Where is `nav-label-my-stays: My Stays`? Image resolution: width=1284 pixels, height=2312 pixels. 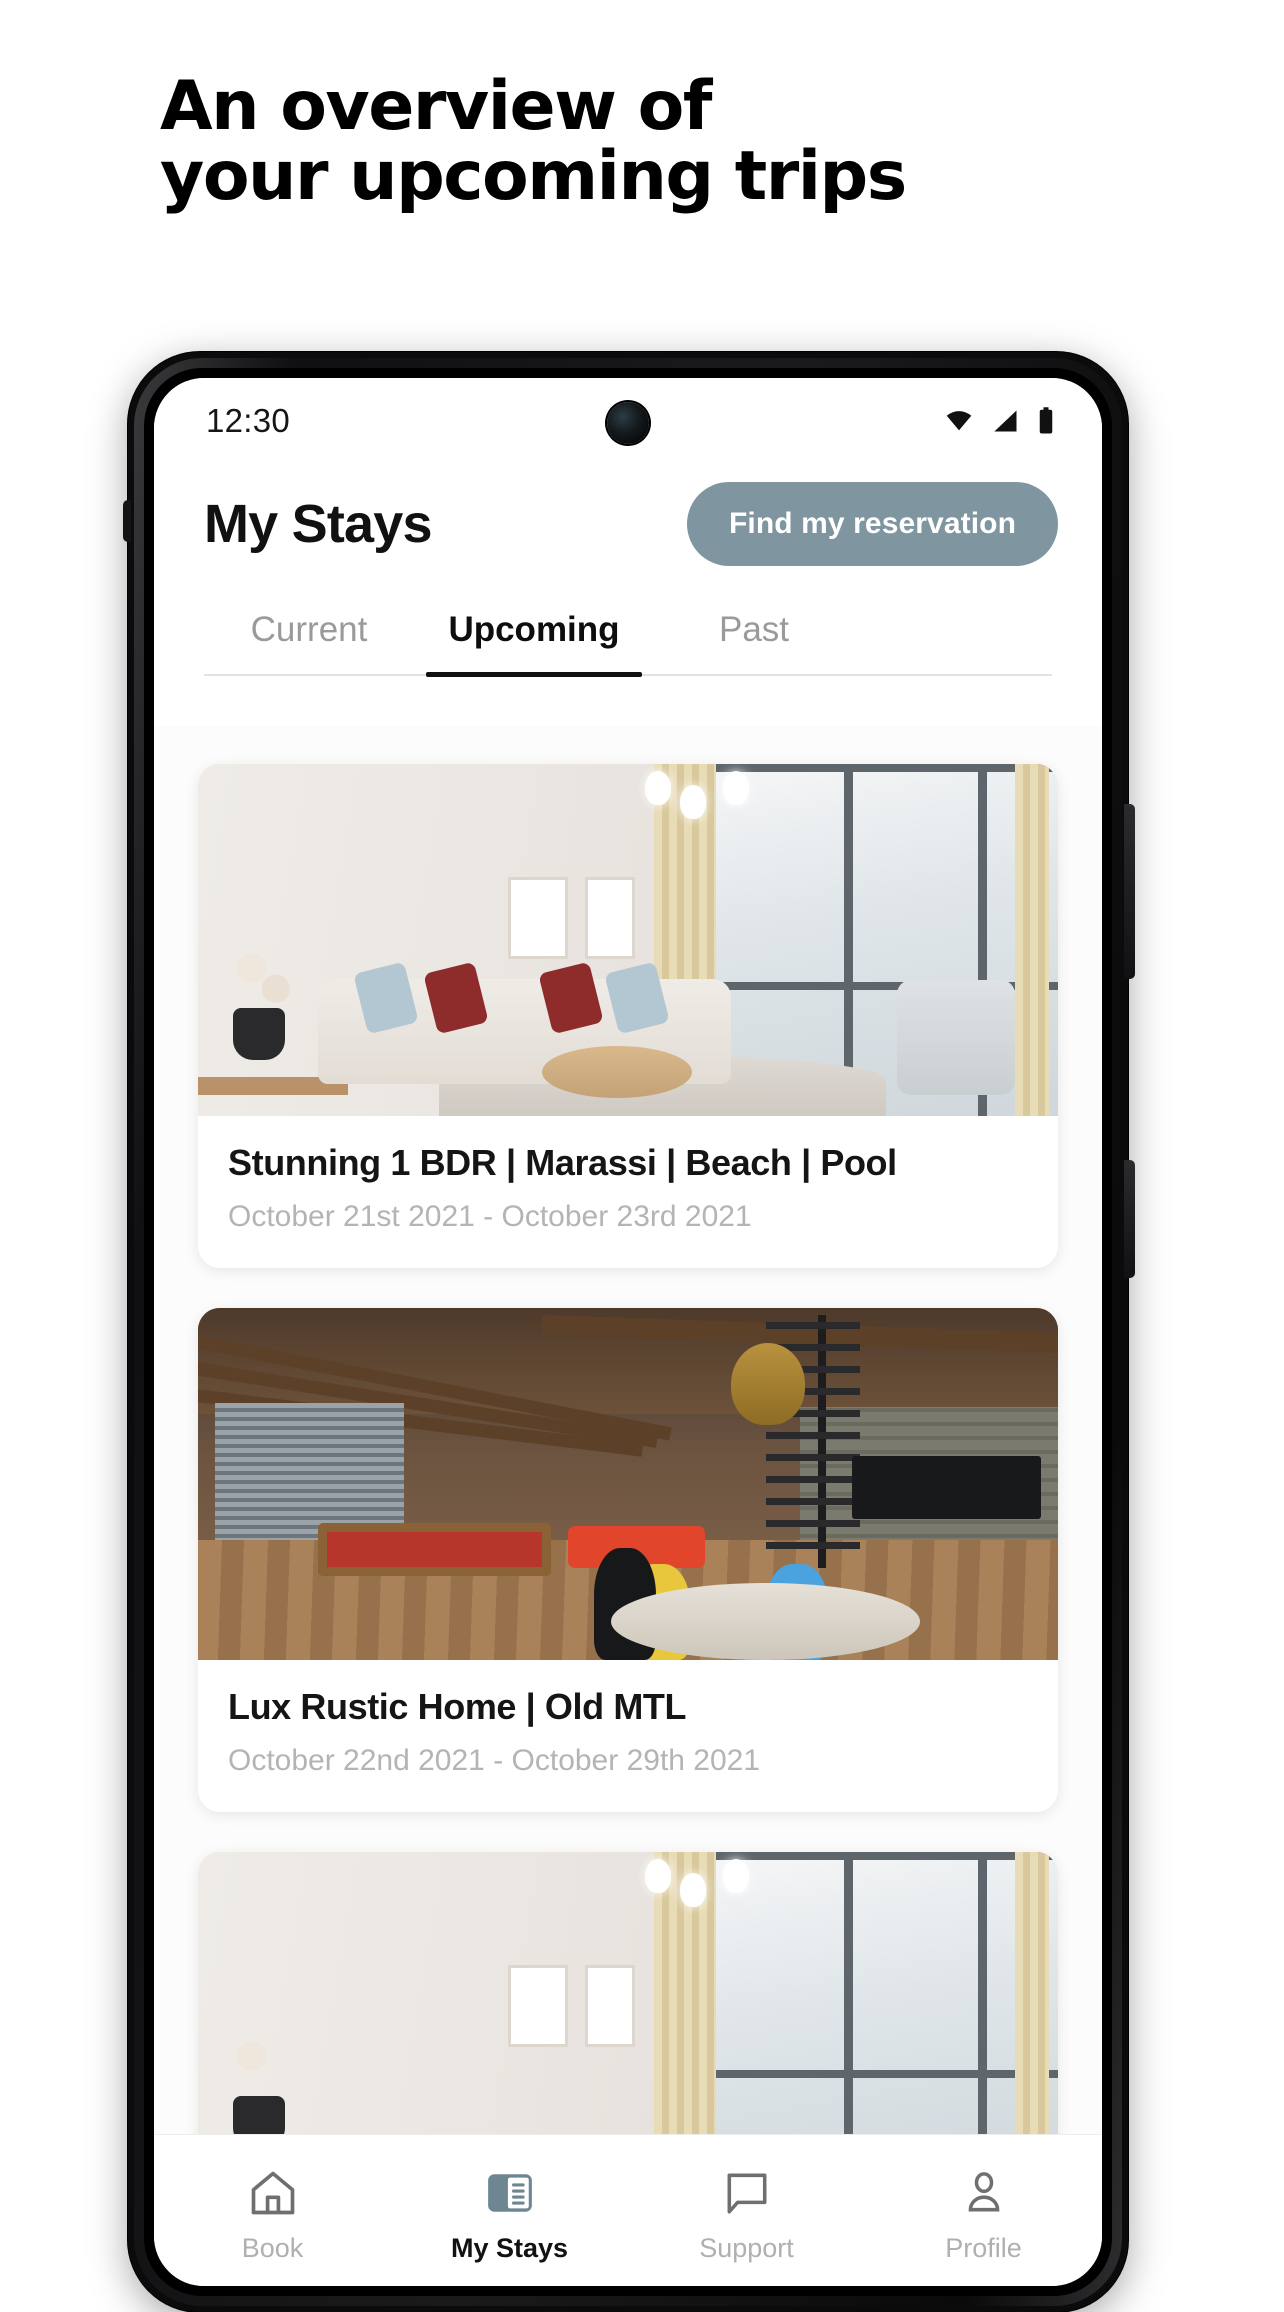 nav-label-my-stays: My Stays is located at coordinates (509, 2248).